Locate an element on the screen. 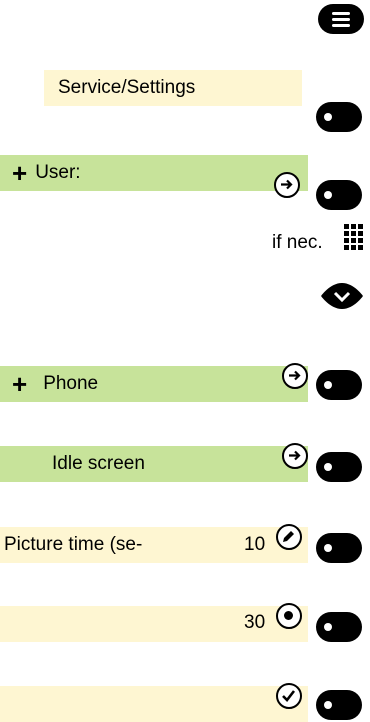  confirm-item is located at coordinates (154, 704).